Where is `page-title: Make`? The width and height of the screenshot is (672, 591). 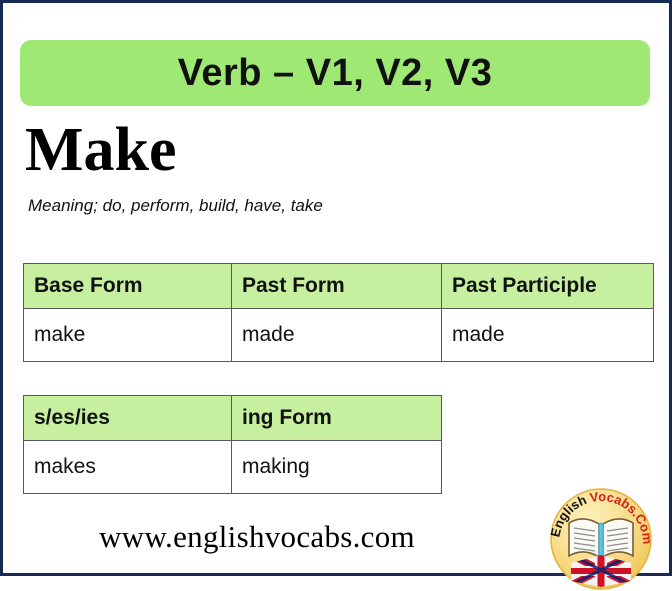
page-title: Make is located at coordinates (101, 150).